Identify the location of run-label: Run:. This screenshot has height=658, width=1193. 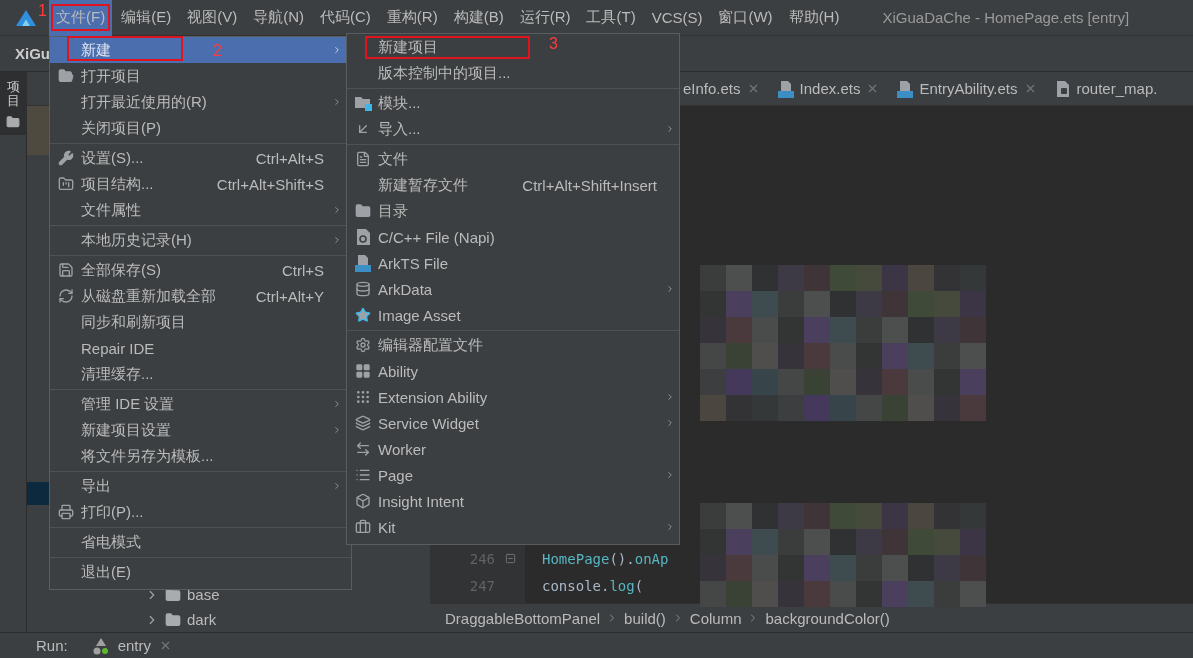
(52, 645).